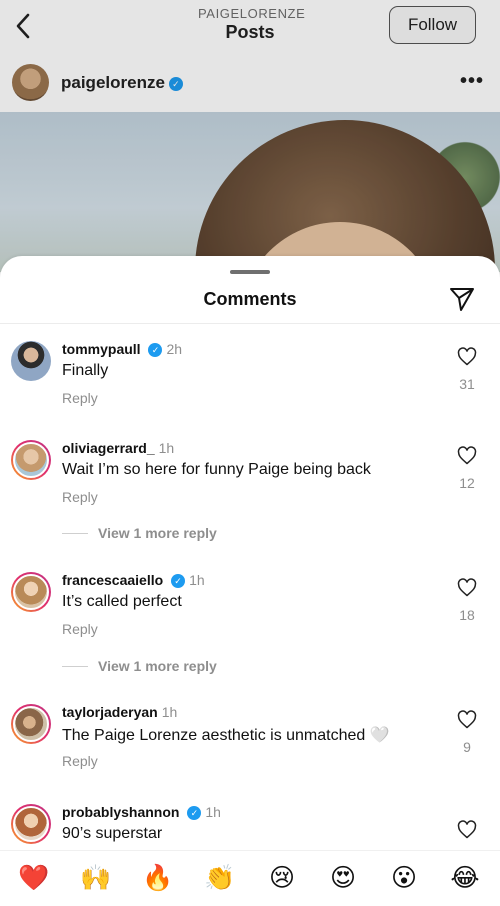  Describe the element at coordinates (250, 323) in the screenshot. I see `sheet-divider` at that location.